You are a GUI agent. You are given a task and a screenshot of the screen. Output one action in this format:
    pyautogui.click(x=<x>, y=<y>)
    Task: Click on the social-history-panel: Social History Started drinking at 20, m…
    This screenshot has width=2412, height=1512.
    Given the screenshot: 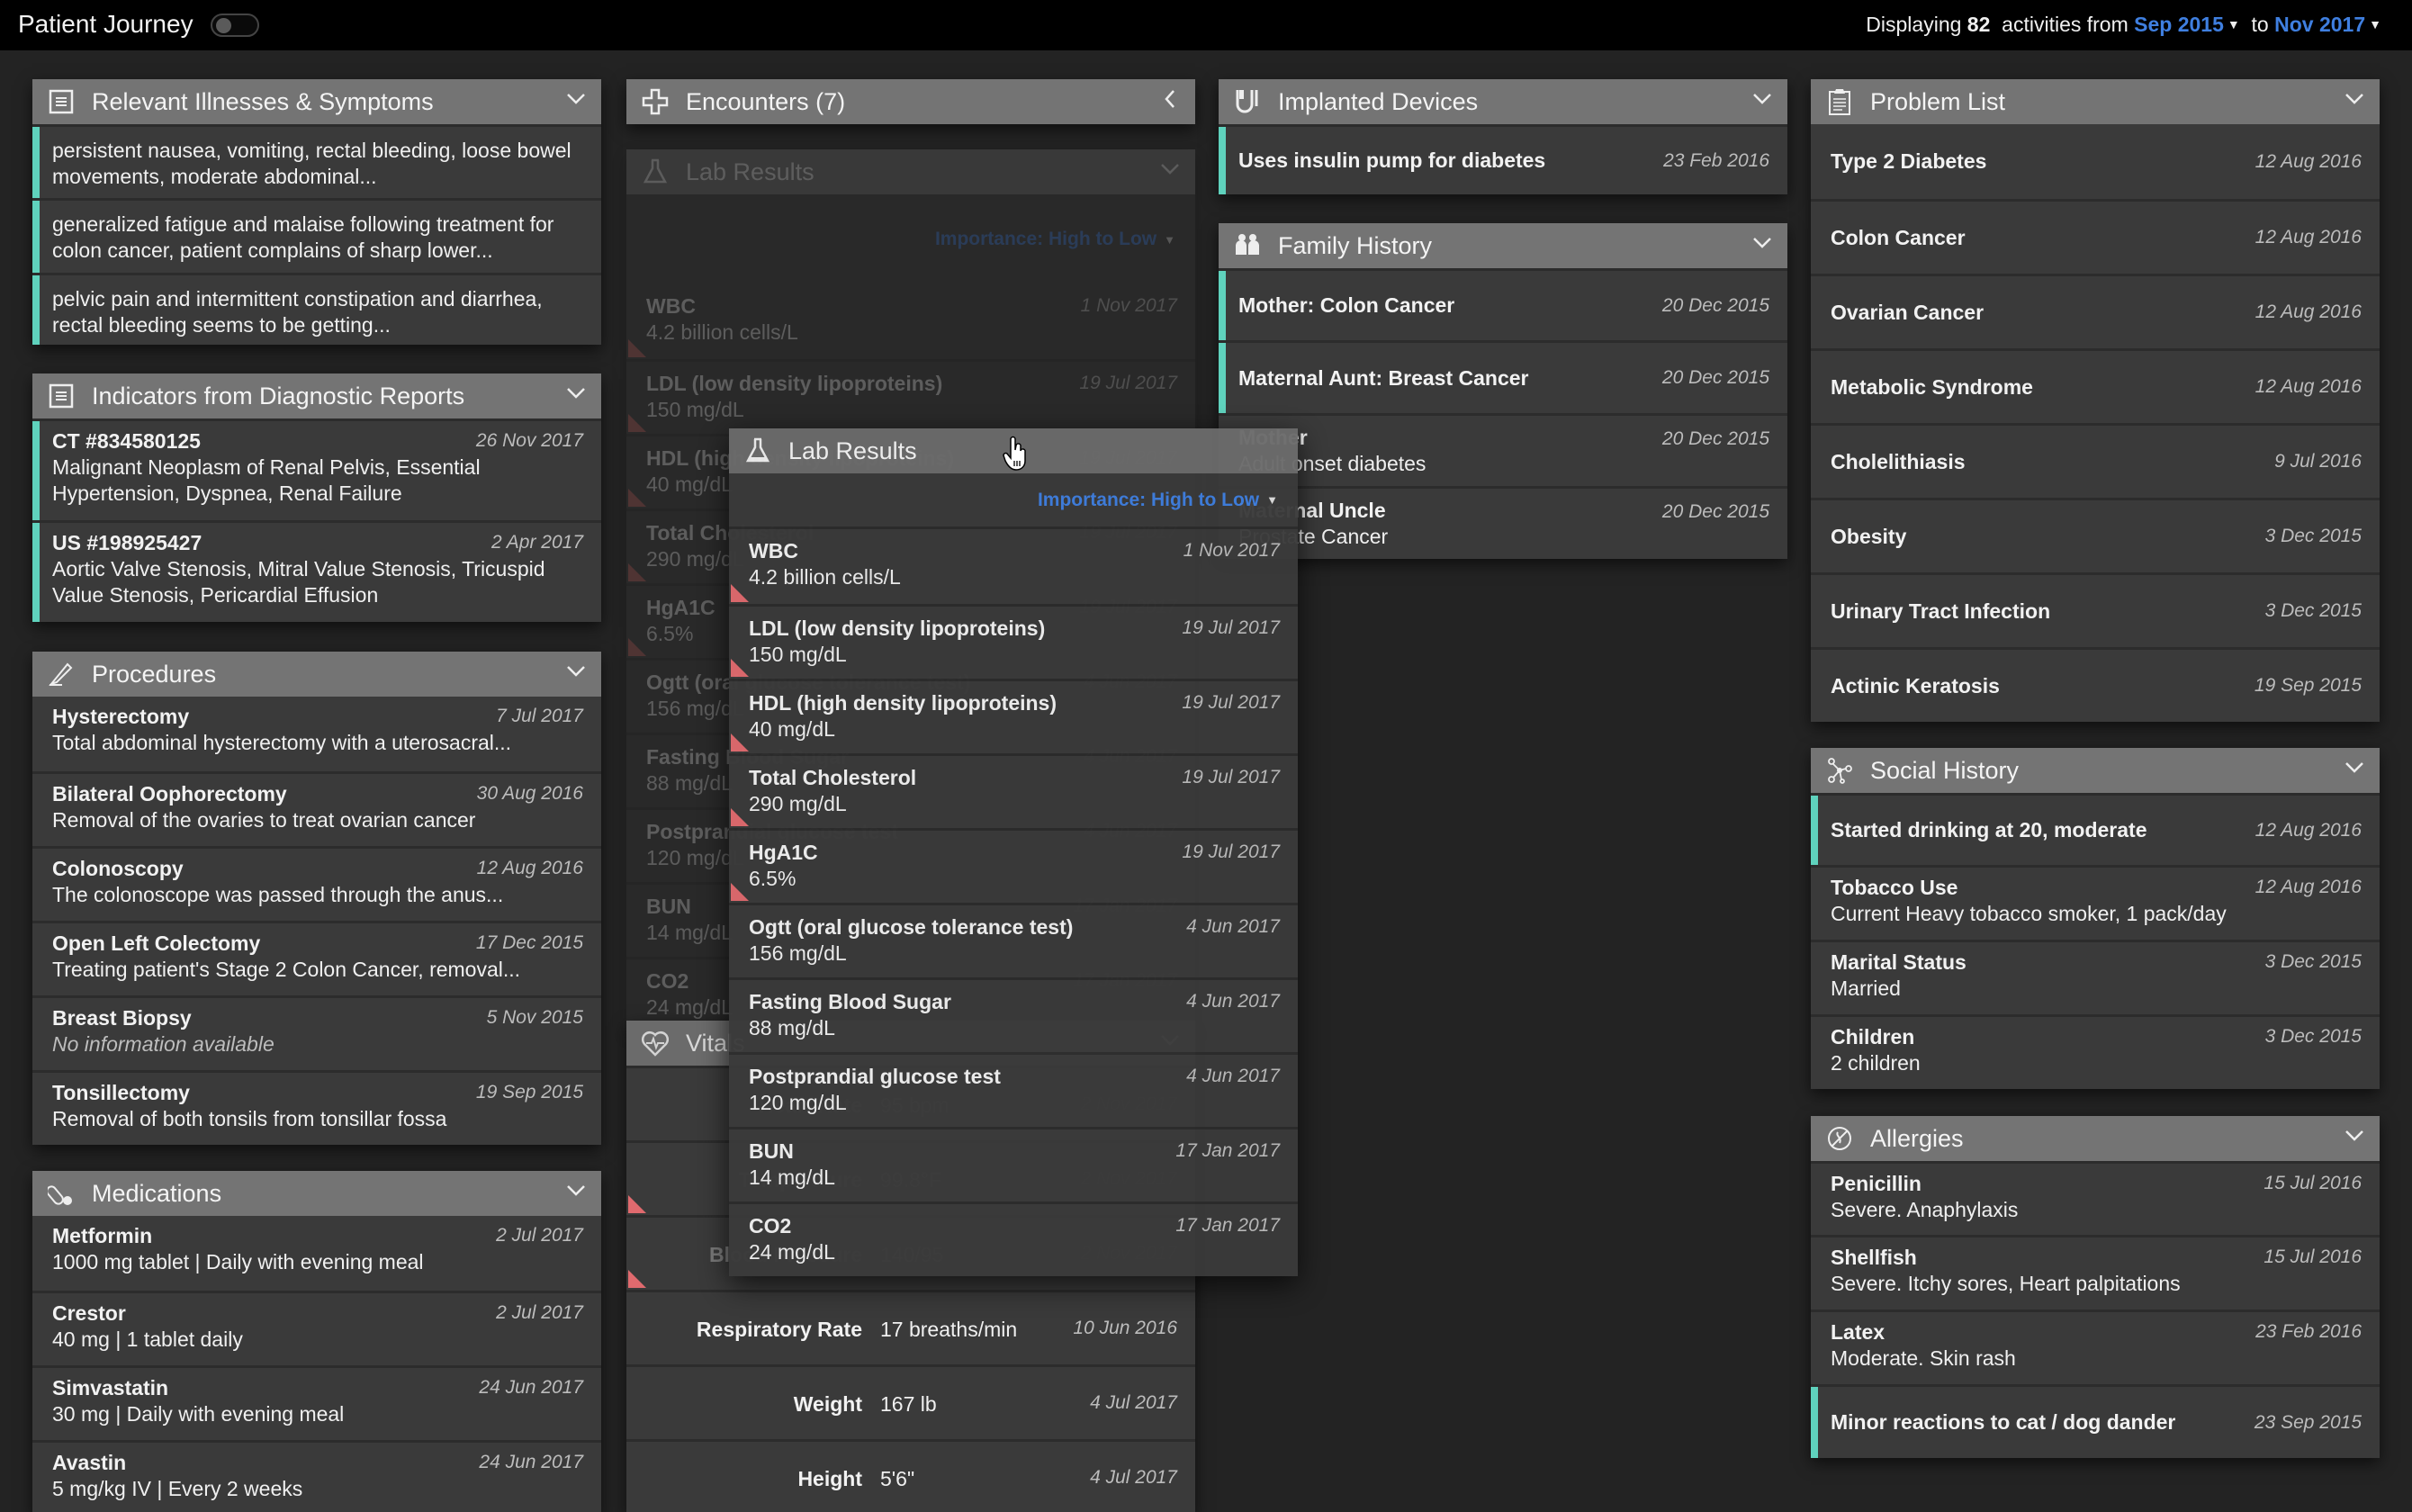 What is the action you would take?
    pyautogui.click(x=2095, y=919)
    